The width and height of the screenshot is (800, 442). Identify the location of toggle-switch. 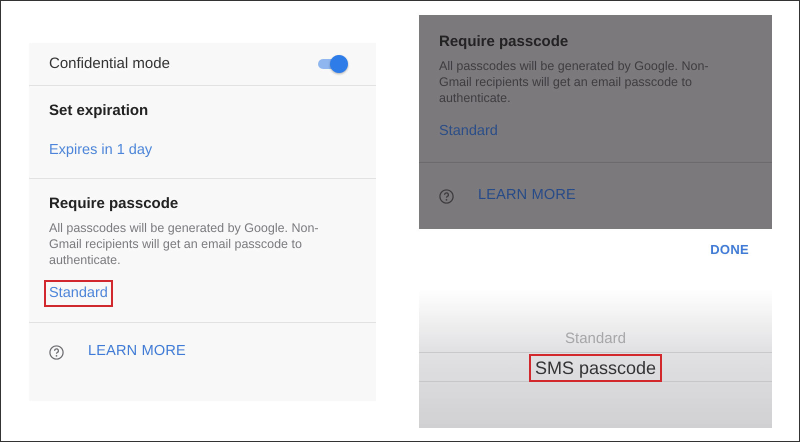
(333, 64).